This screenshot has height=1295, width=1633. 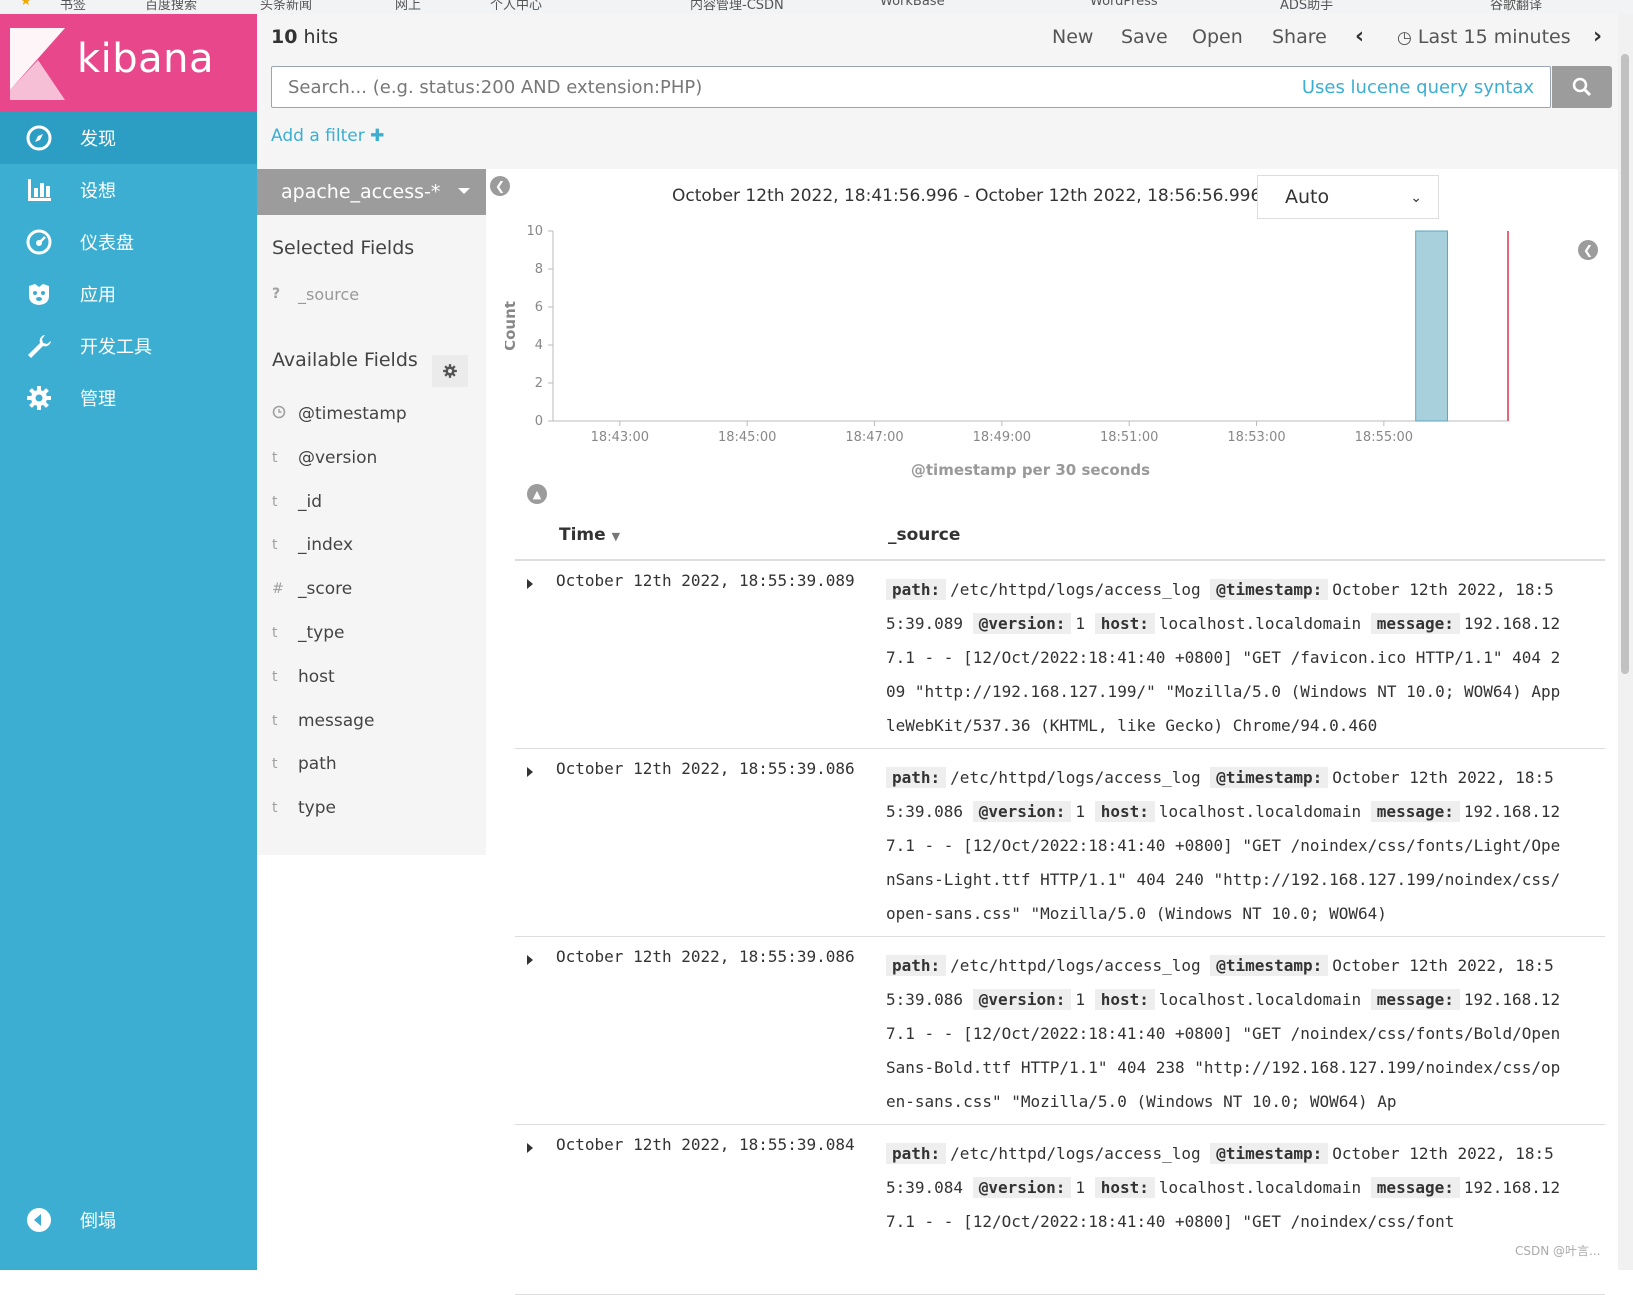 What do you see at coordinates (305, 37) in the screenshot?
I see `hits-count: 10 hits` at bounding box center [305, 37].